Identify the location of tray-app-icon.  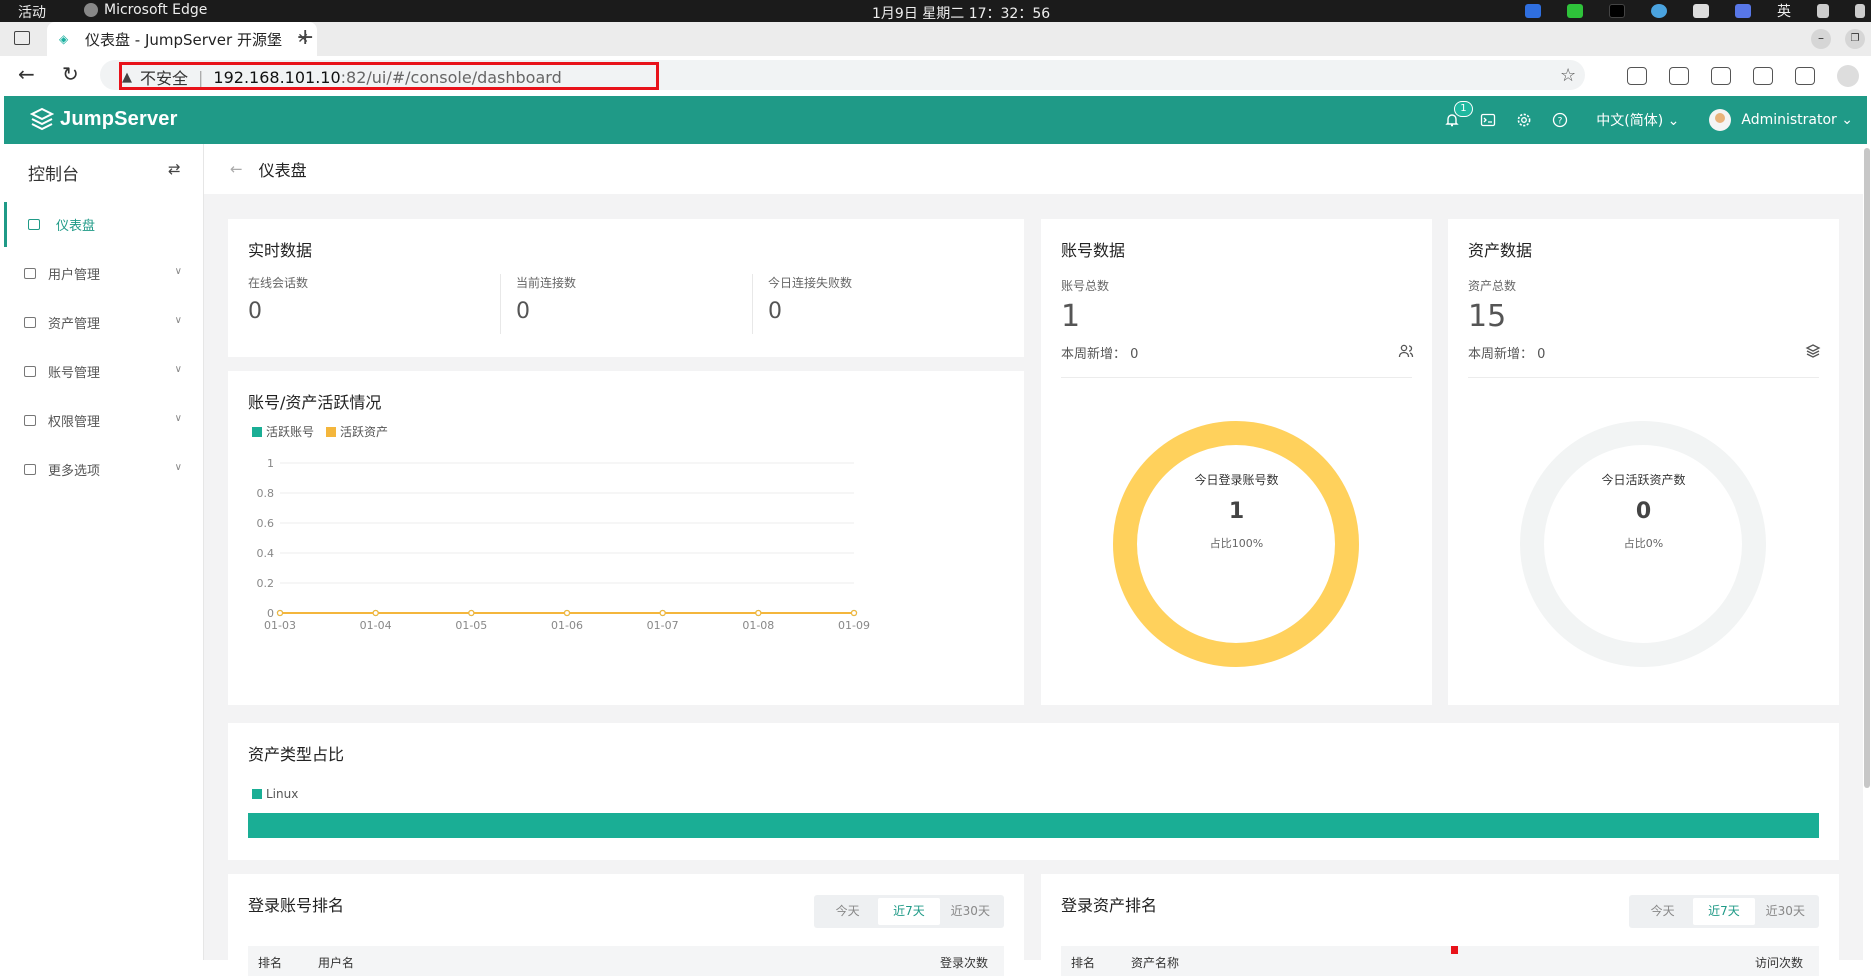
(1617, 11).